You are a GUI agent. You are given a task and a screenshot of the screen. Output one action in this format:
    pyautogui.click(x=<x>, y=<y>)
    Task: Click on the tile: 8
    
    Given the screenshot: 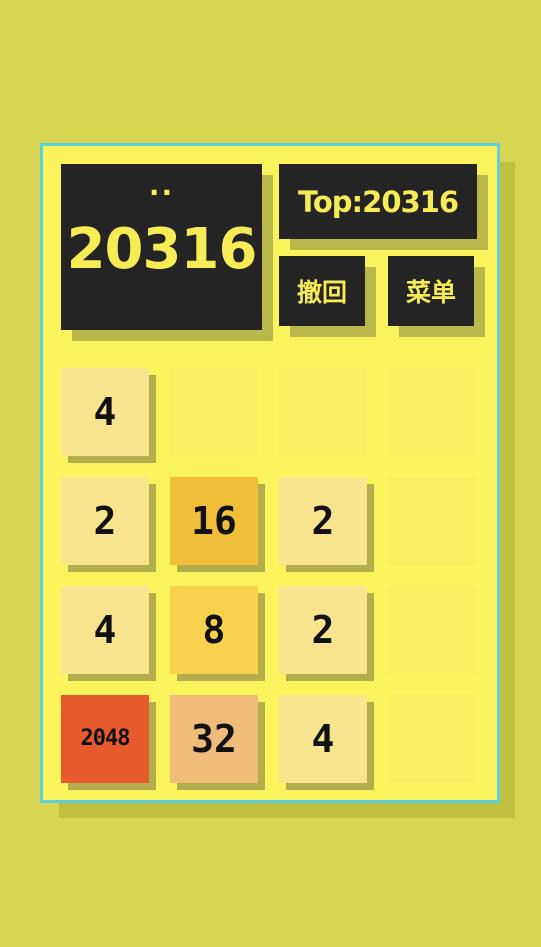 What is the action you would take?
    pyautogui.click(x=214, y=630)
    